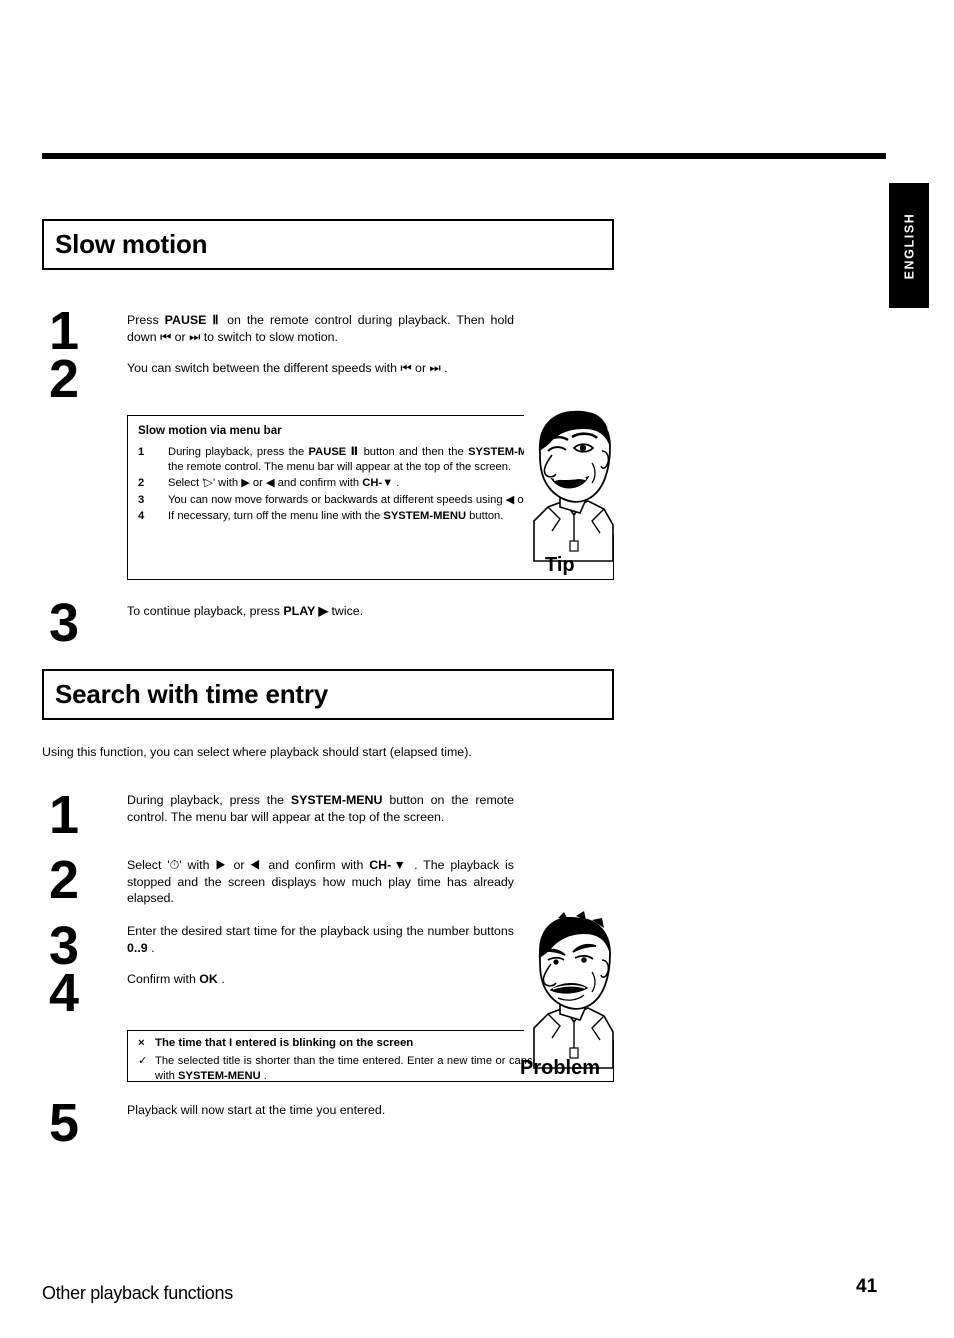 The height and width of the screenshot is (1338, 954). I want to click on language-tab-label: ENGLISH, so click(909, 245).